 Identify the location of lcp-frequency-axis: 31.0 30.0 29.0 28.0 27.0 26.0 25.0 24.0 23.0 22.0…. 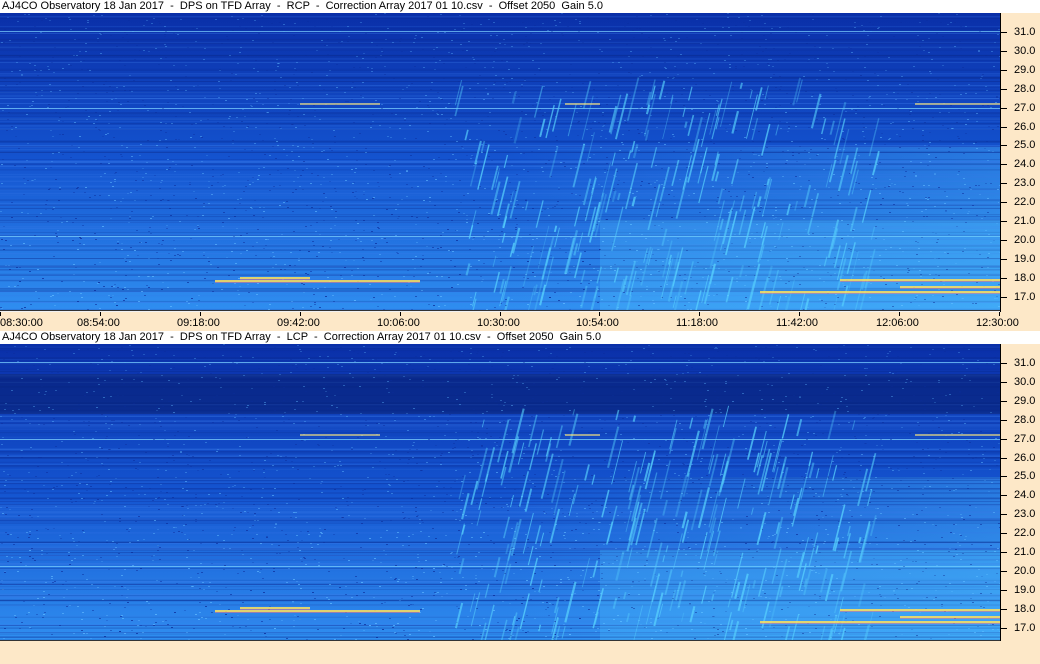
(1020, 492).